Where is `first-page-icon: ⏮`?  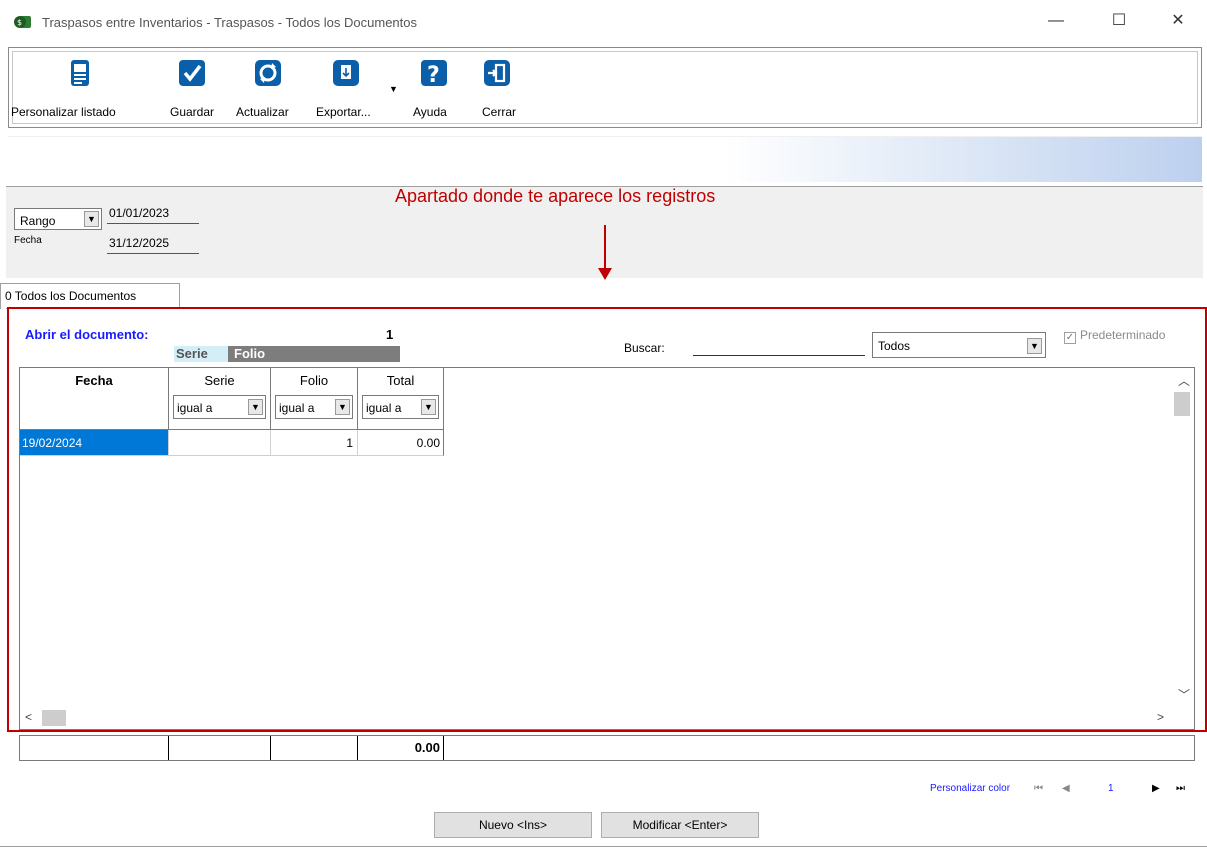
first-page-icon: ⏮ is located at coordinates (1038, 788).